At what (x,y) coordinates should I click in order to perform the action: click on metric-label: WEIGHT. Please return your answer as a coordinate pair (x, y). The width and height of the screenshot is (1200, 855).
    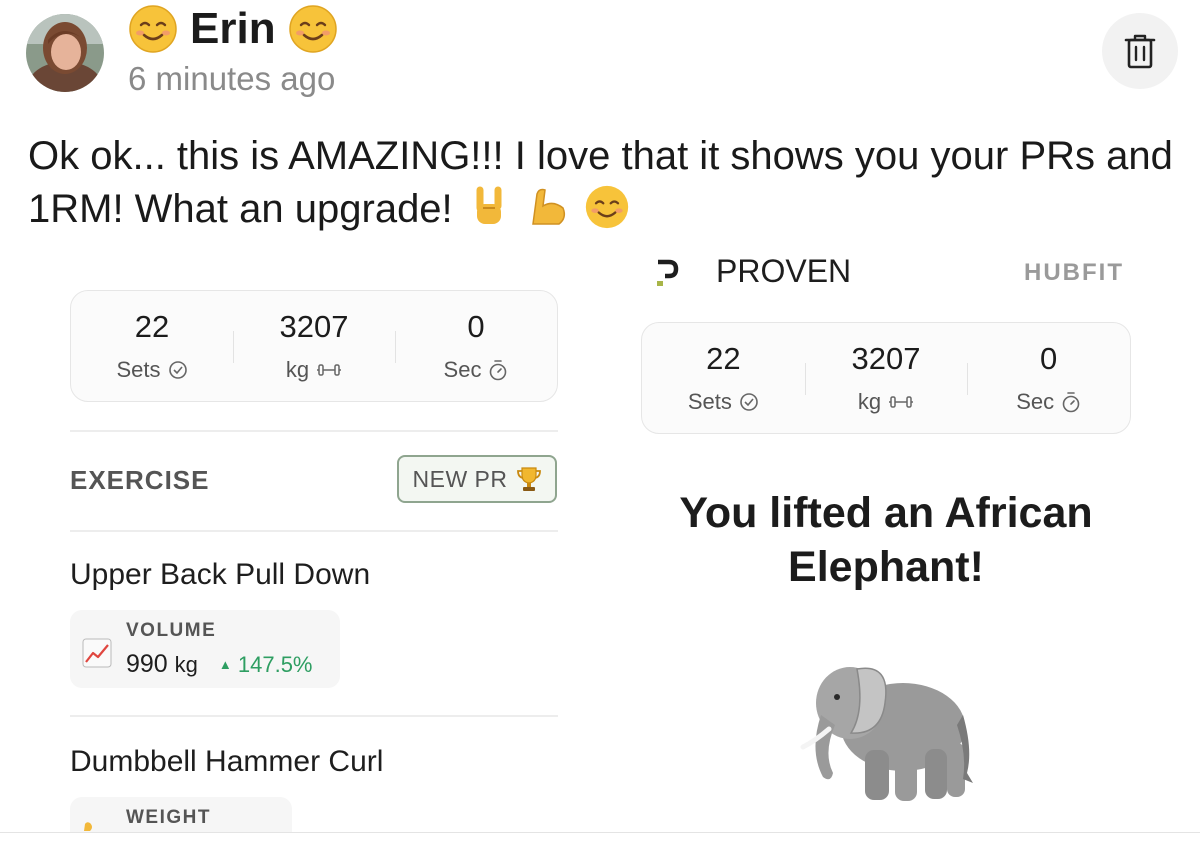
    Looking at the image, I should click on (168, 817).